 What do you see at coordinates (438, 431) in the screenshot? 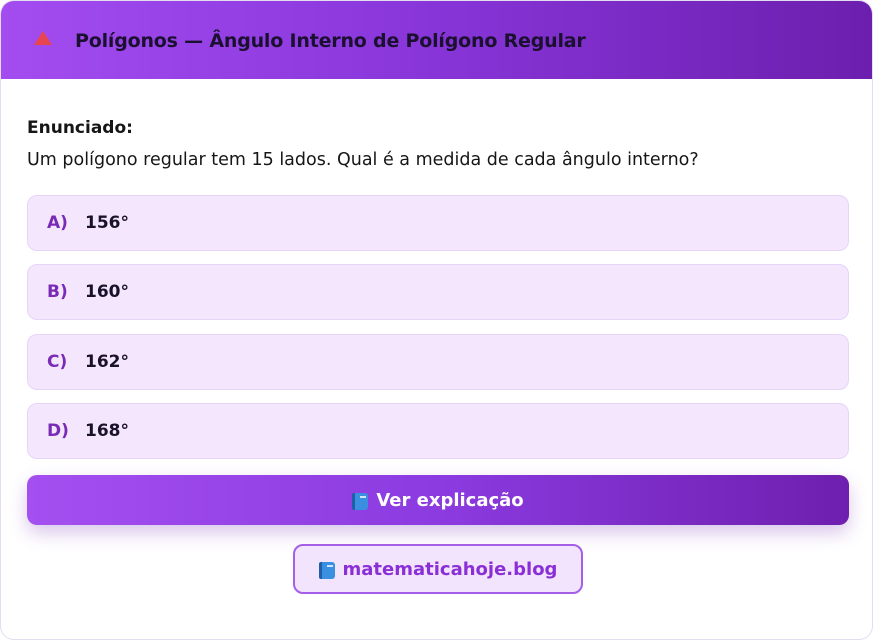
I see `option-d: D) 168°` at bounding box center [438, 431].